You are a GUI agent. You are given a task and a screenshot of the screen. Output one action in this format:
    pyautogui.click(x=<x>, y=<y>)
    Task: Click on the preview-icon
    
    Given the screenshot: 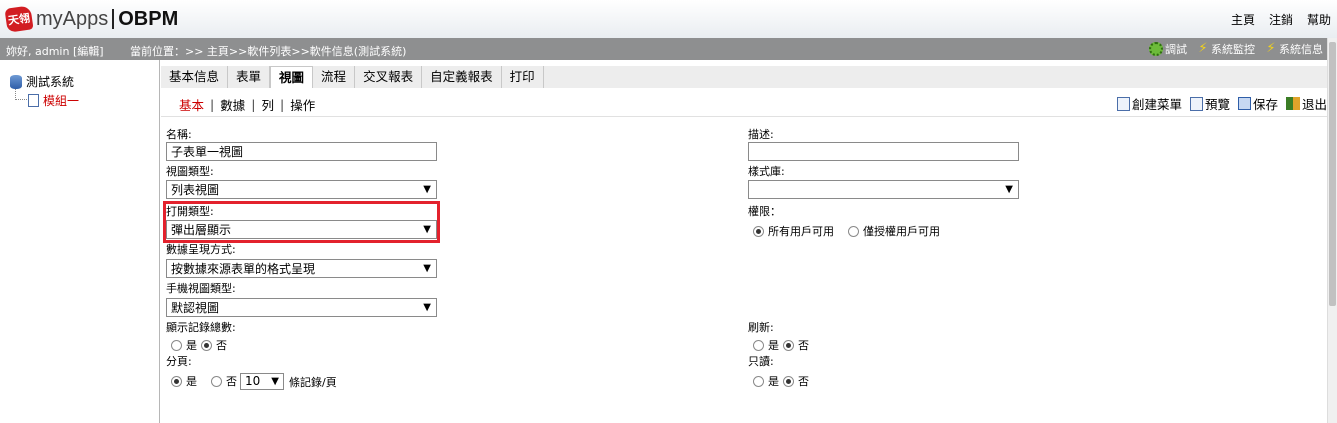 What is the action you would take?
    pyautogui.click(x=1196, y=103)
    